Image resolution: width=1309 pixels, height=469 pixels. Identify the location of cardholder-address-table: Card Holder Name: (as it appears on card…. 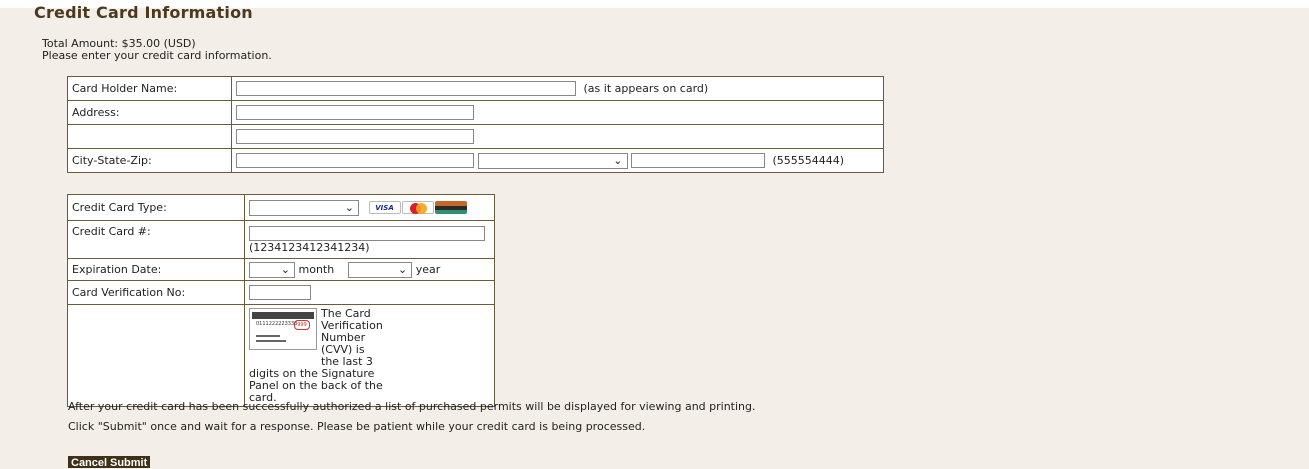
(475, 124).